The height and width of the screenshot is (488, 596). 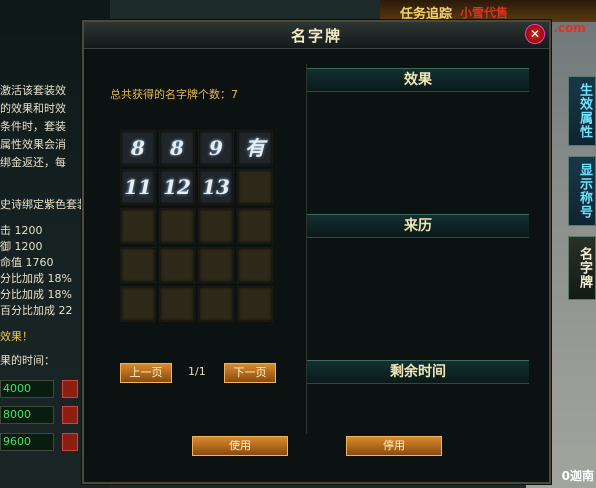 I want to click on remaining-time-header: 剩余时间, so click(x=418, y=372).